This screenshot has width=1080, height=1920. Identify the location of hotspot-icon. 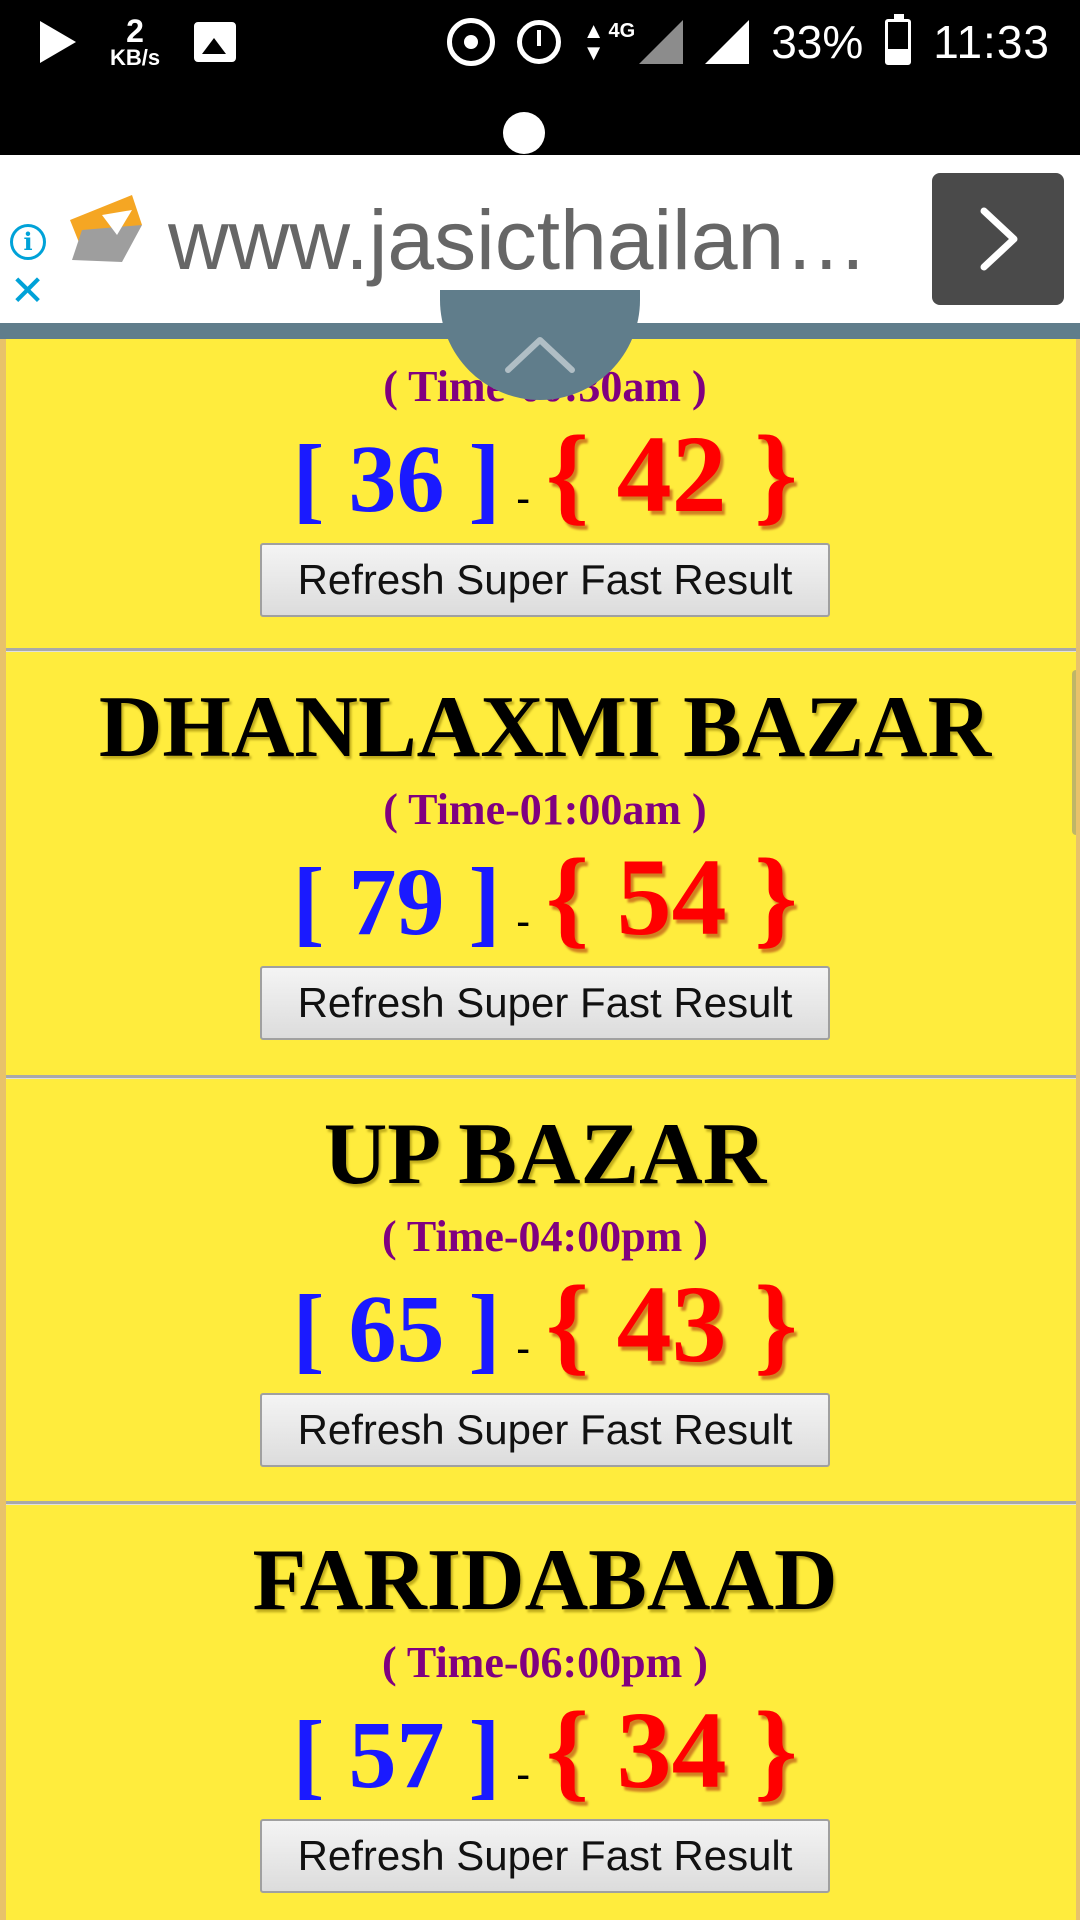
(470, 42).